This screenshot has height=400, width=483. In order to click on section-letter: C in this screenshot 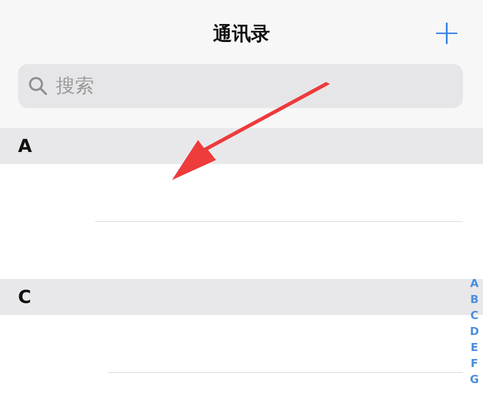, I will do `click(25, 297)`.